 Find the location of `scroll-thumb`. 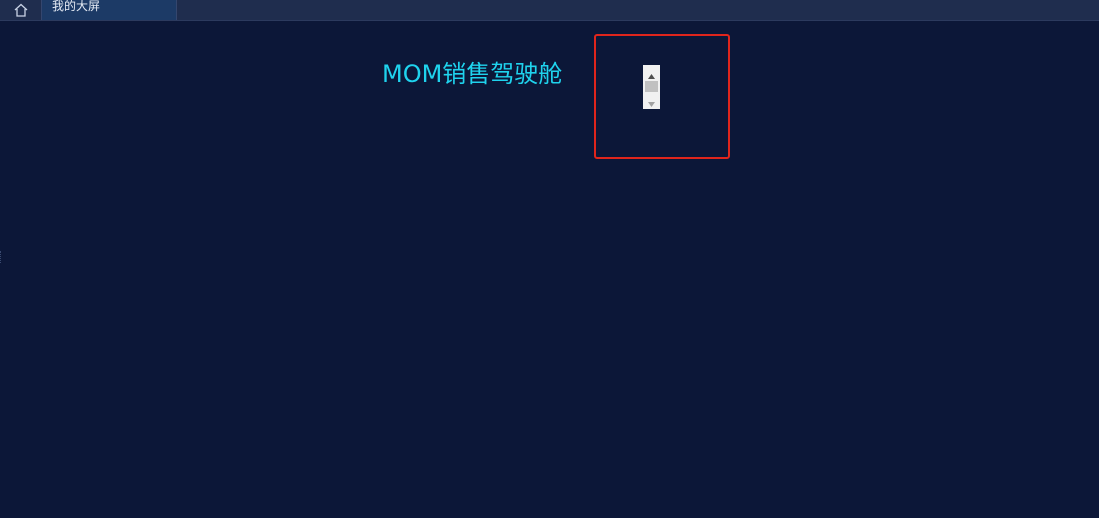

scroll-thumb is located at coordinates (651, 86).